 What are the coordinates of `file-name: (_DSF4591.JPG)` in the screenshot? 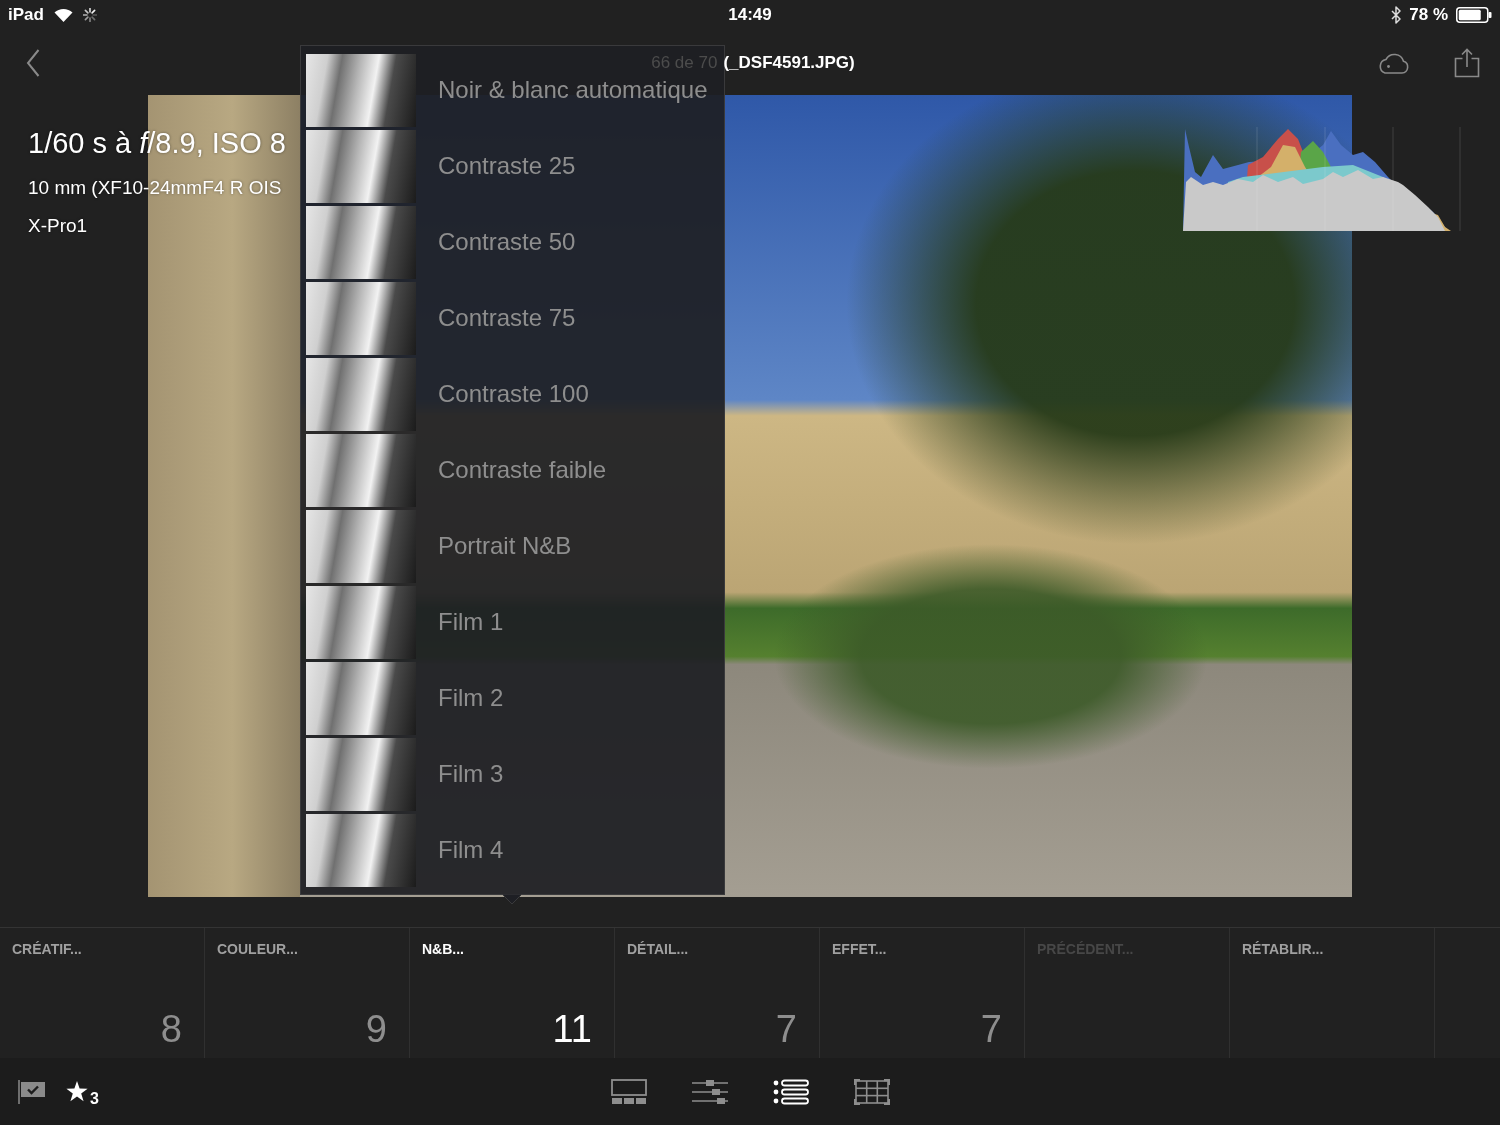 It's located at (789, 62).